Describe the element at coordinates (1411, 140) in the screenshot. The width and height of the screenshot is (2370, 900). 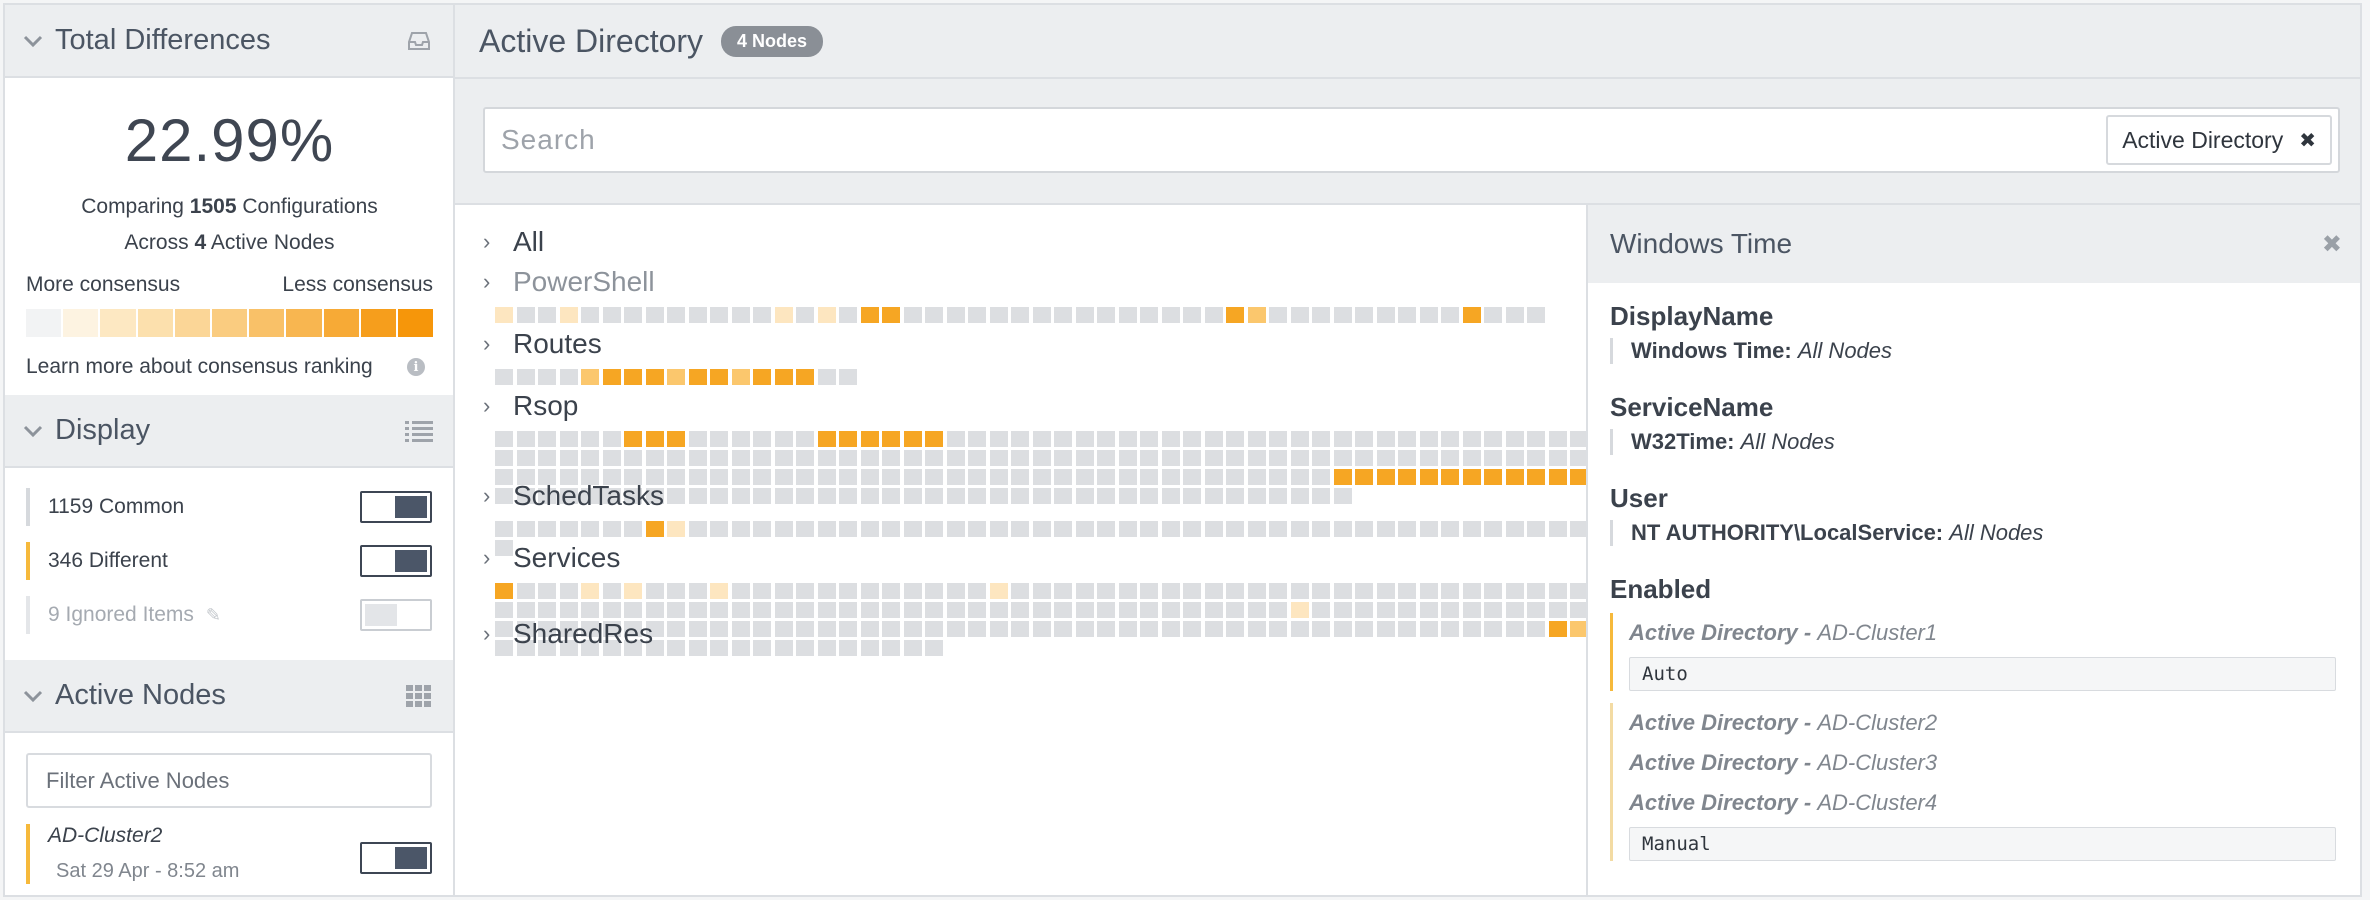
I see `search-box: Active Directory ✖` at that location.